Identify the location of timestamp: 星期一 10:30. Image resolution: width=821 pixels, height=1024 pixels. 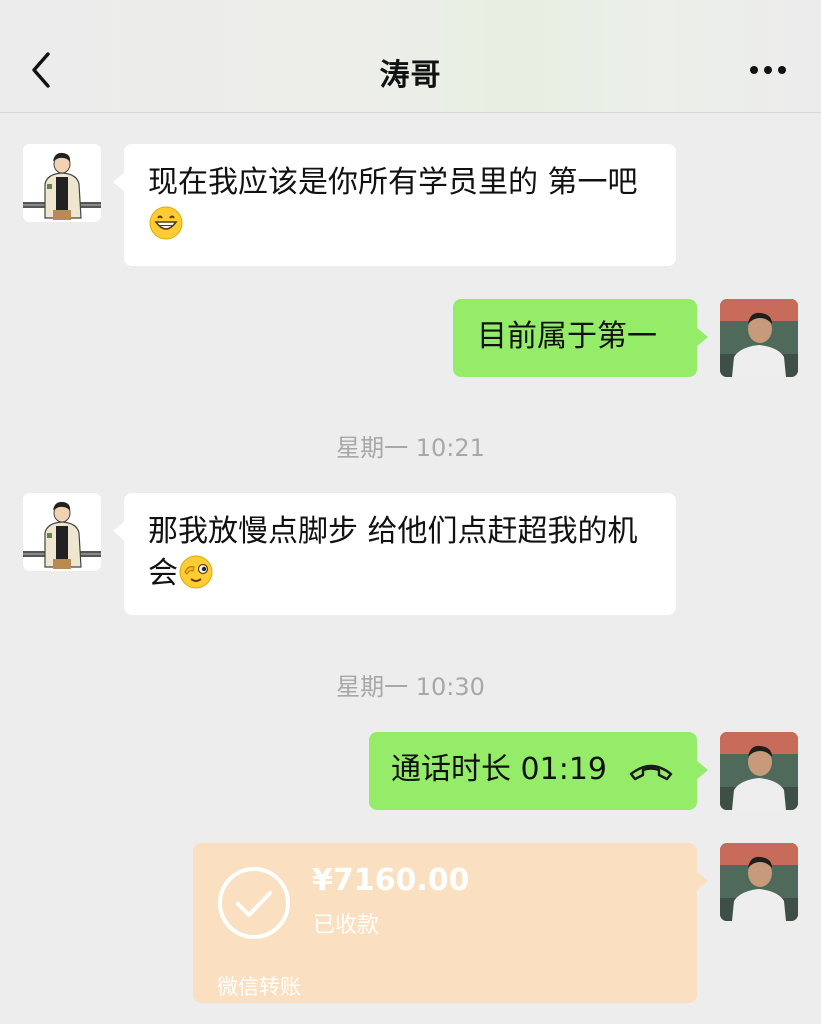
(410, 687).